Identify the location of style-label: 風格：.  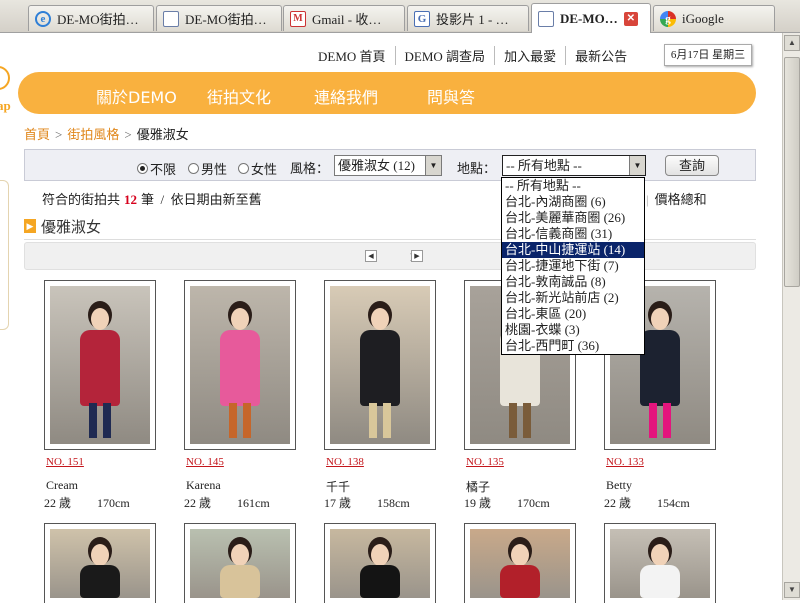
(310, 168).